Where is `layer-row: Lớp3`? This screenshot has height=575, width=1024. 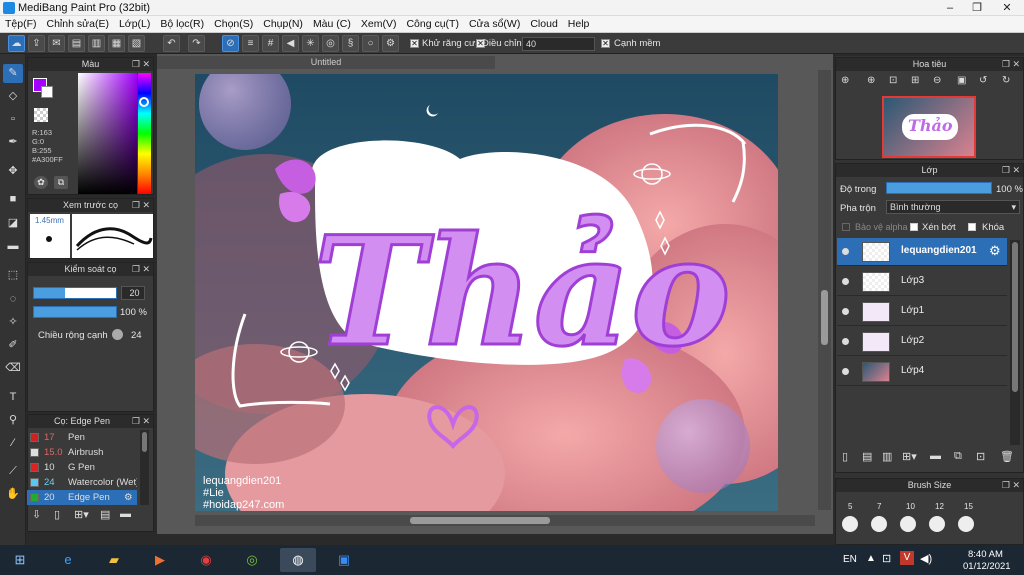
layer-row: Lớp3 is located at coordinates (922, 282).